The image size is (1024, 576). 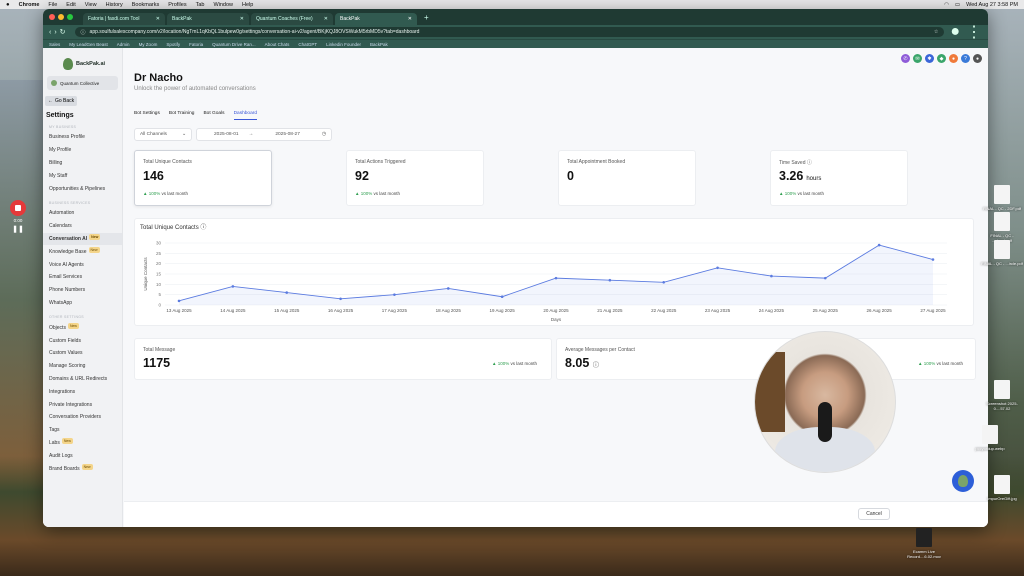 What do you see at coordinates (1002, 253) in the screenshot?
I see `desktop-file: FINAL - QC - ...ircle.pdf` at bounding box center [1002, 253].